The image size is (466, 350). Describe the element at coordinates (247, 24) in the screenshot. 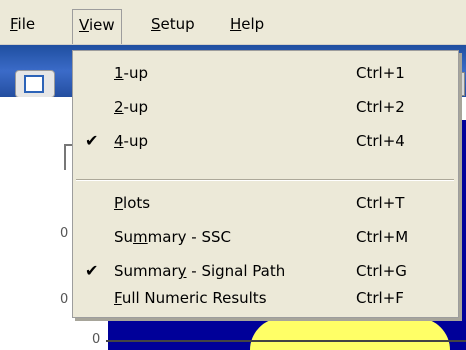

I see `menu-help: Help` at that location.